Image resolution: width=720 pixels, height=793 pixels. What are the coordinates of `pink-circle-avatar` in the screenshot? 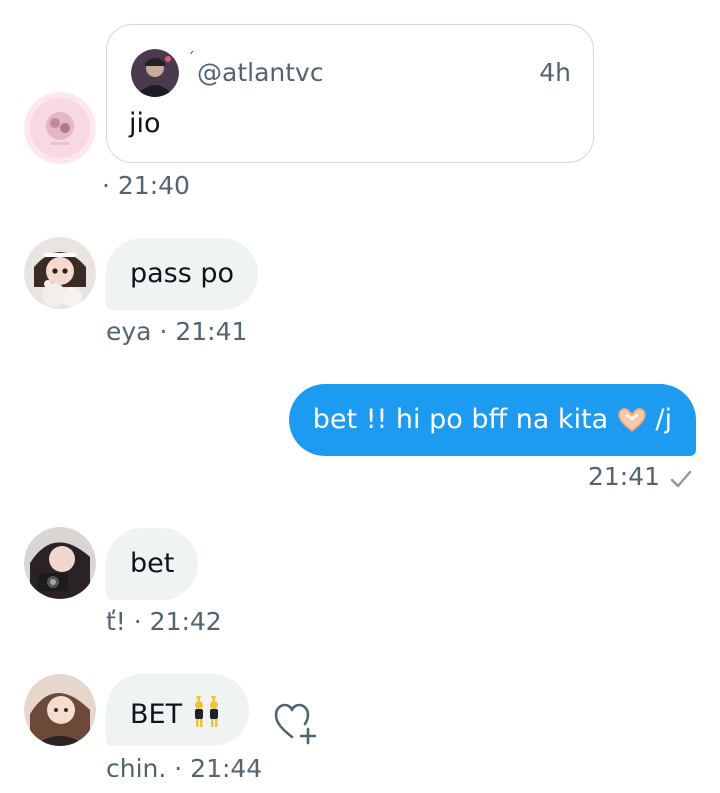 It's located at (60, 128).